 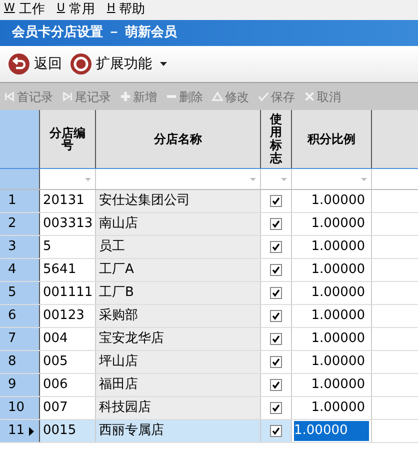 What do you see at coordinates (178, 339) in the screenshot?
I see `table-cell: 宝安龙华店` at bounding box center [178, 339].